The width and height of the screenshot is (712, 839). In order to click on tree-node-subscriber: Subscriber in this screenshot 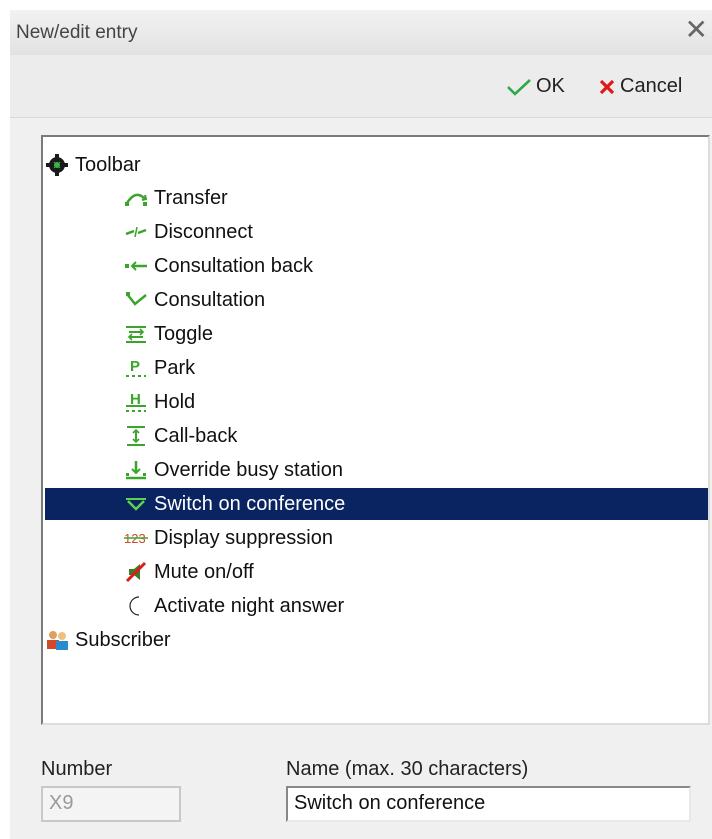, I will do `click(376, 640)`.